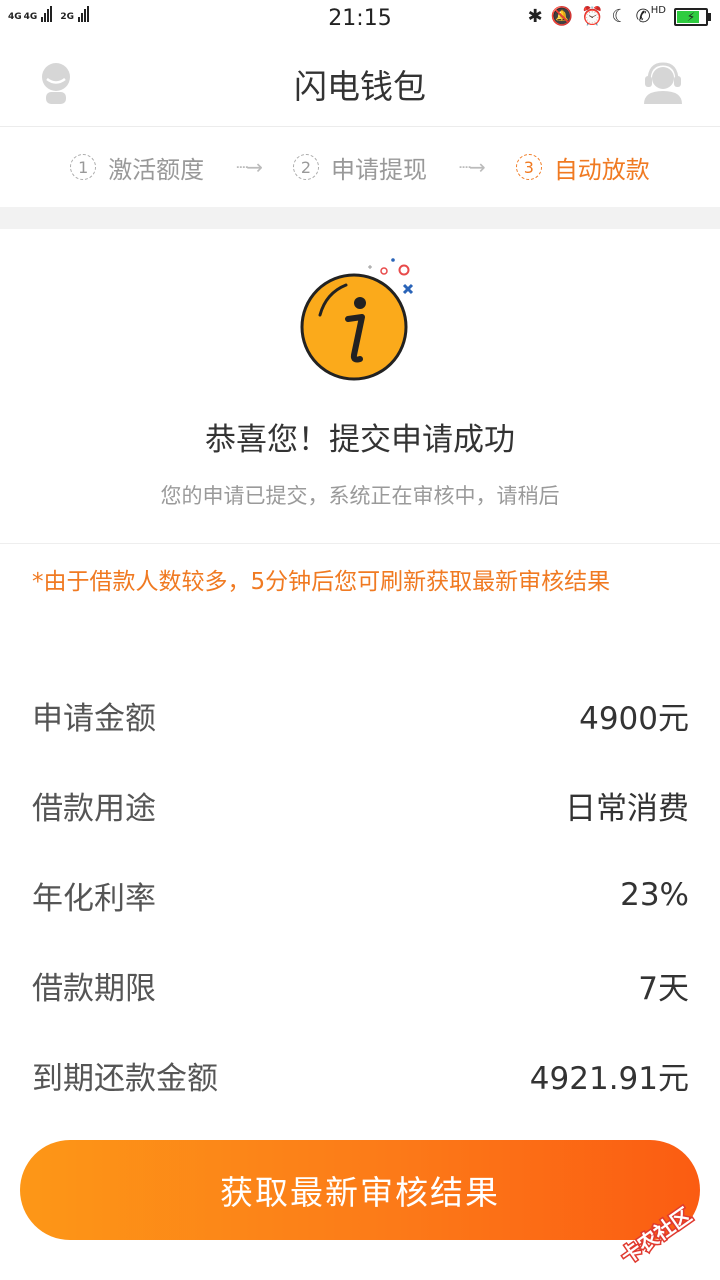 The width and height of the screenshot is (720, 1280). I want to click on step-number: 2, so click(306, 167).